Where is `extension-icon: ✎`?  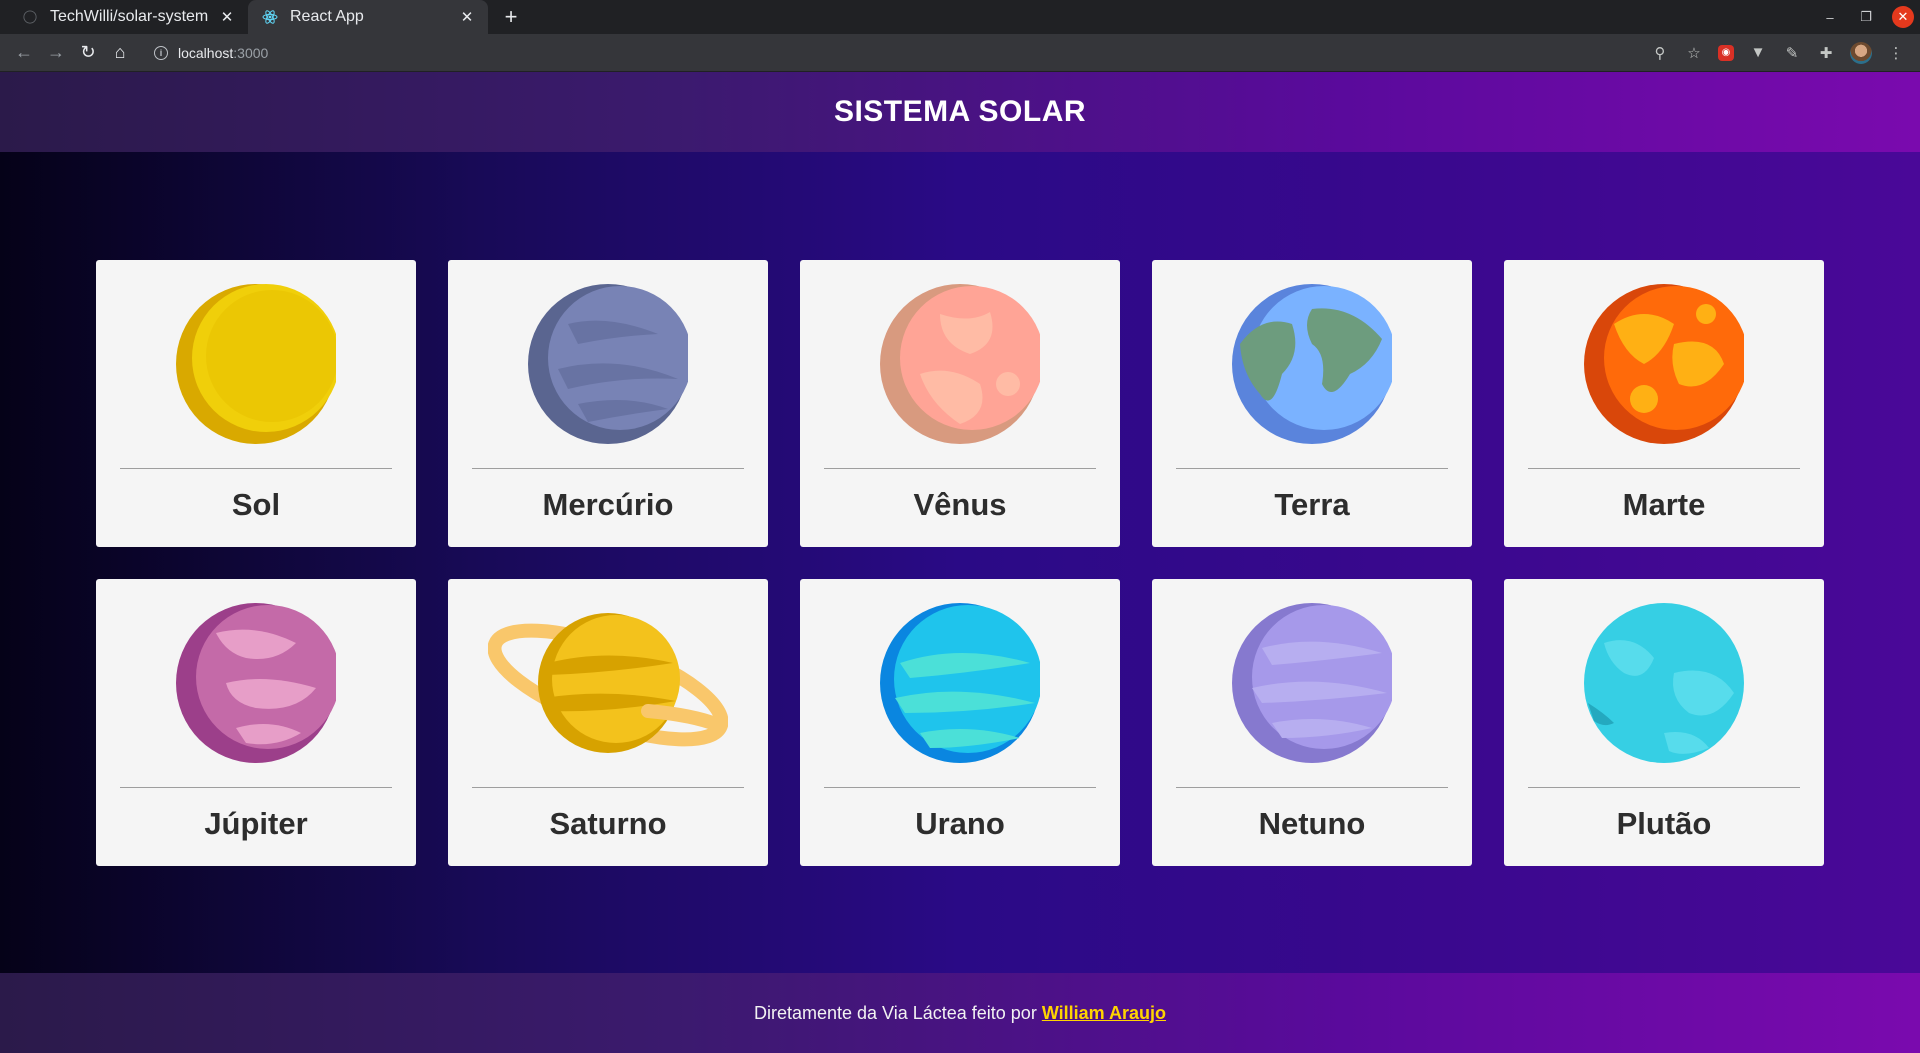
extension-icon: ✎ is located at coordinates (1792, 53).